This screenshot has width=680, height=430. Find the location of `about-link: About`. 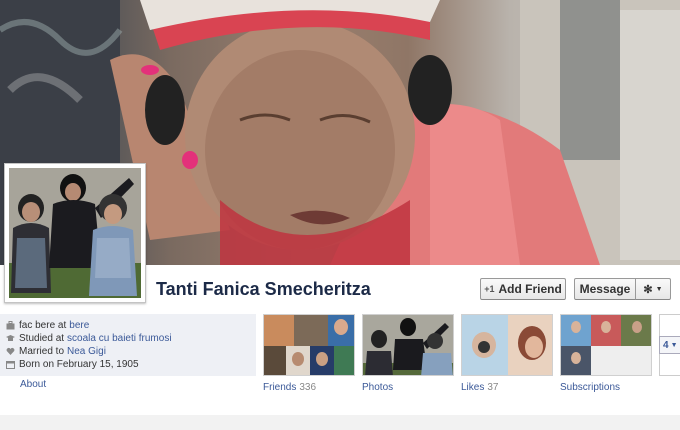

about-link: About is located at coordinates (33, 384).